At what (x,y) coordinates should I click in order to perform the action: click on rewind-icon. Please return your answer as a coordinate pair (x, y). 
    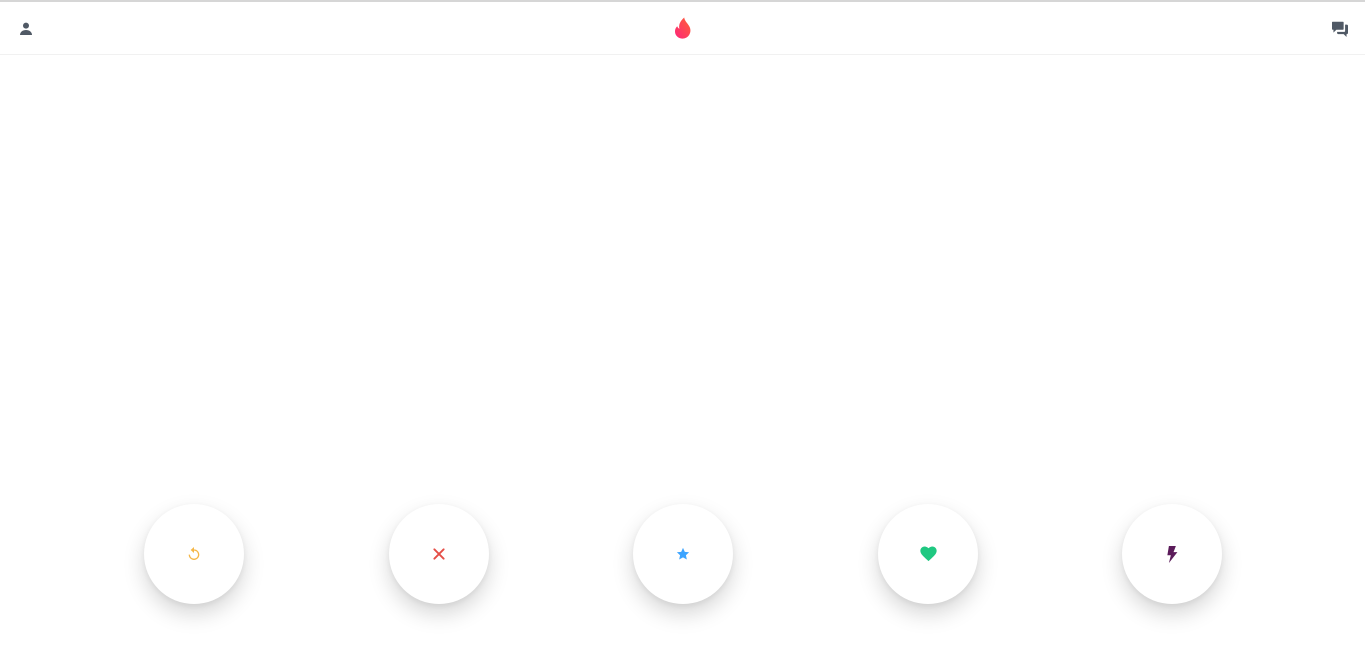
    Looking at the image, I should click on (194, 553).